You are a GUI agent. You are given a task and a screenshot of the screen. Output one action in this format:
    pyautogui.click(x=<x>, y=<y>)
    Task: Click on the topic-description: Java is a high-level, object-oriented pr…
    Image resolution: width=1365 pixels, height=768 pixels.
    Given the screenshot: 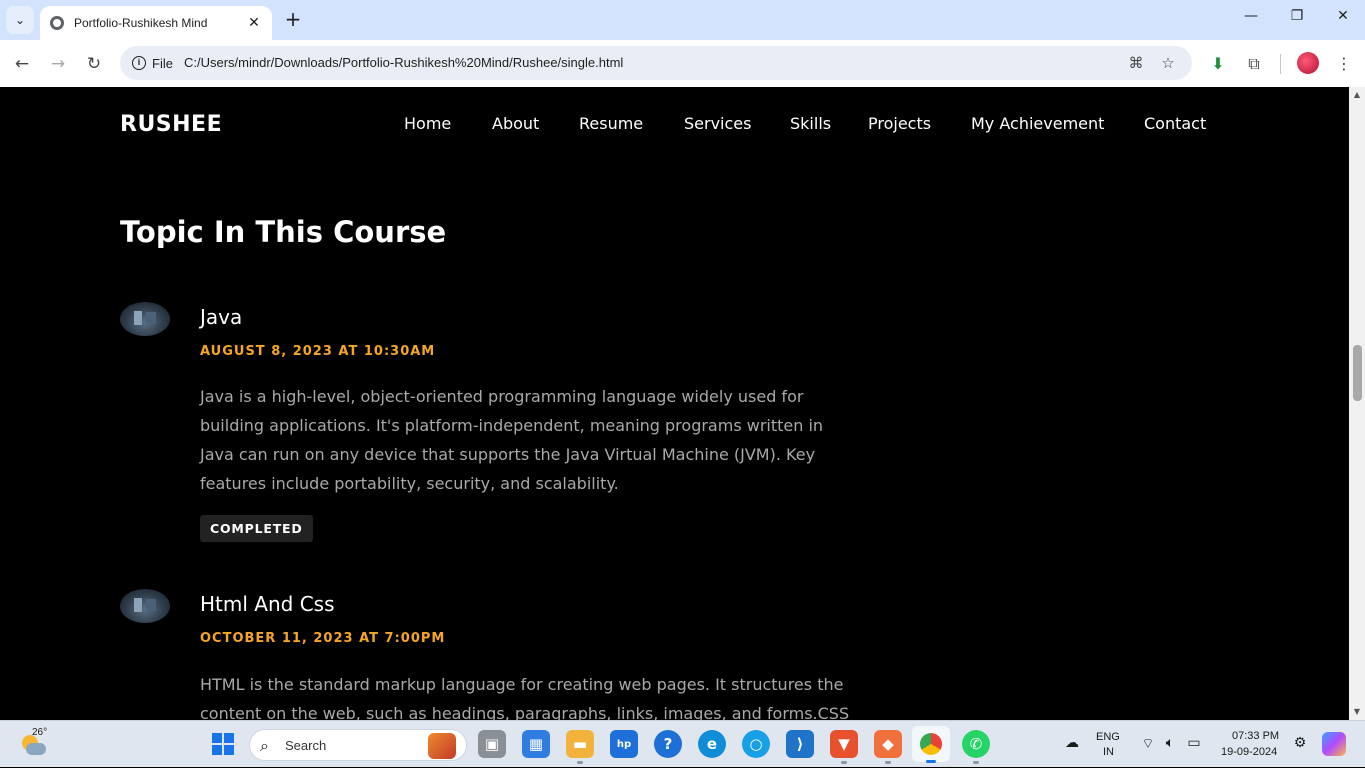 What is the action you would take?
    pyautogui.click(x=512, y=440)
    